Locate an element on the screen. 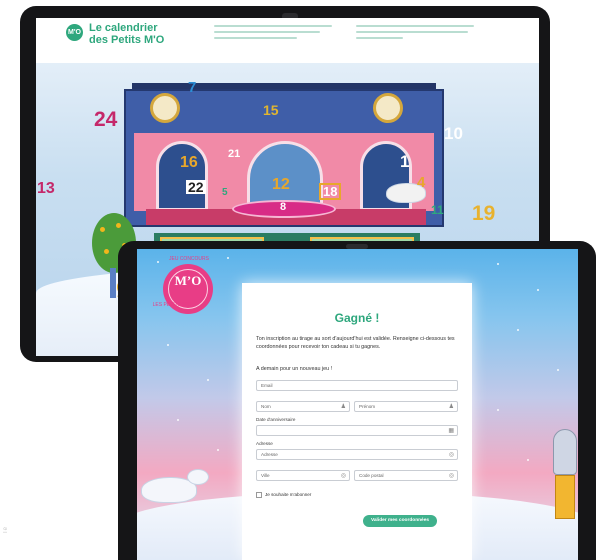 The image size is (596, 560). site-title: Le calendrier des Petits M'O is located at coordinates (144, 34).